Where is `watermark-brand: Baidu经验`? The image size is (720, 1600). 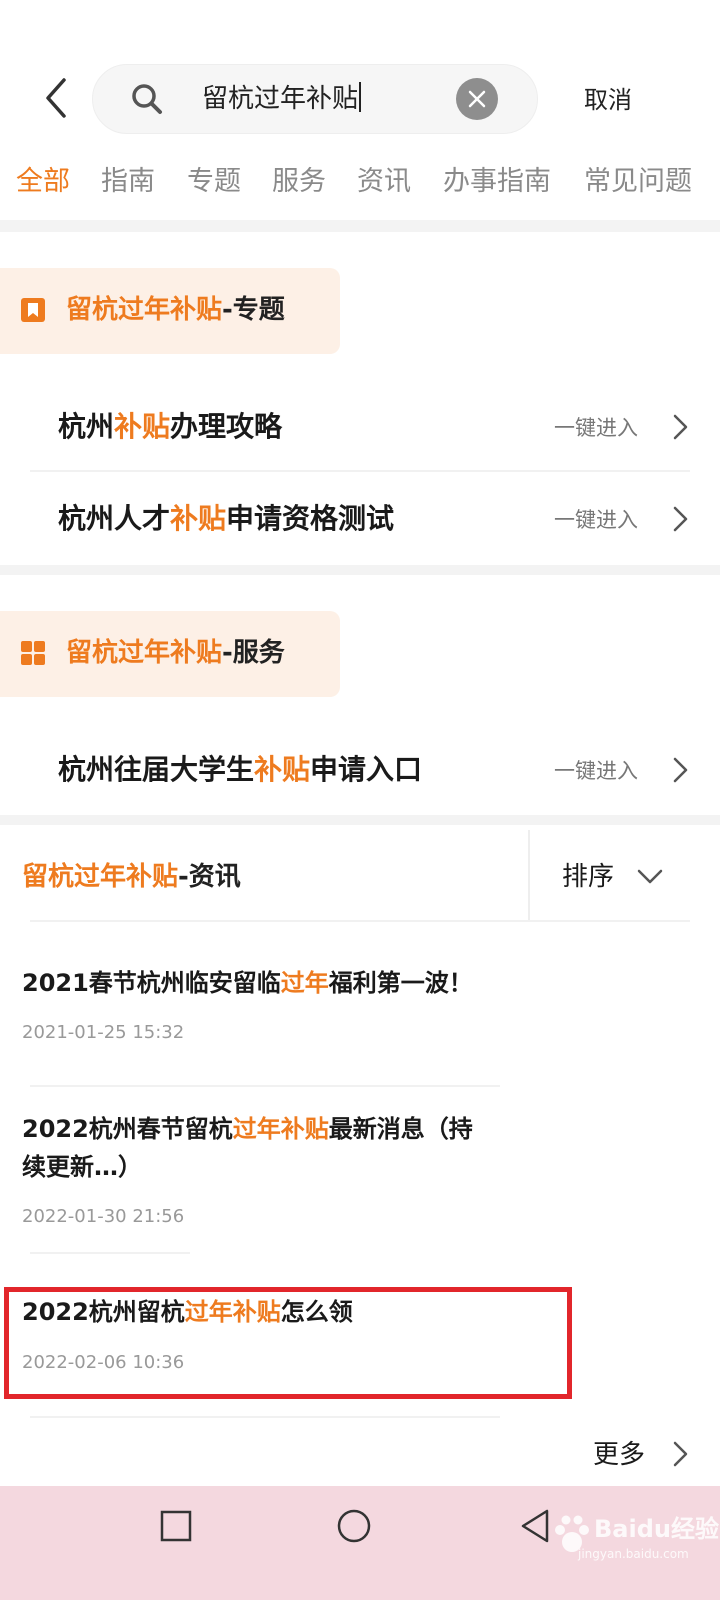 watermark-brand: Baidu经验 is located at coordinates (656, 1529).